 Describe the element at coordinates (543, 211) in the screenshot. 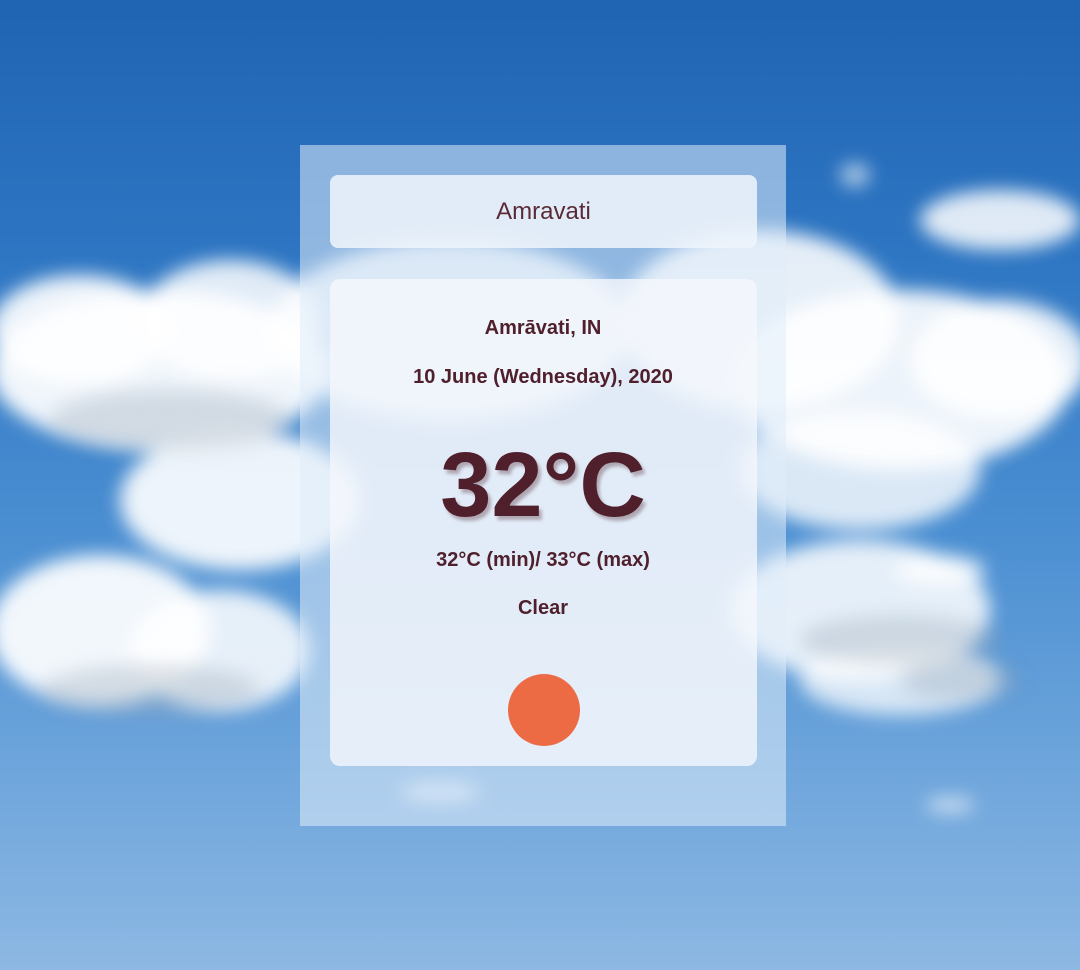

I see `city-search-input` at that location.